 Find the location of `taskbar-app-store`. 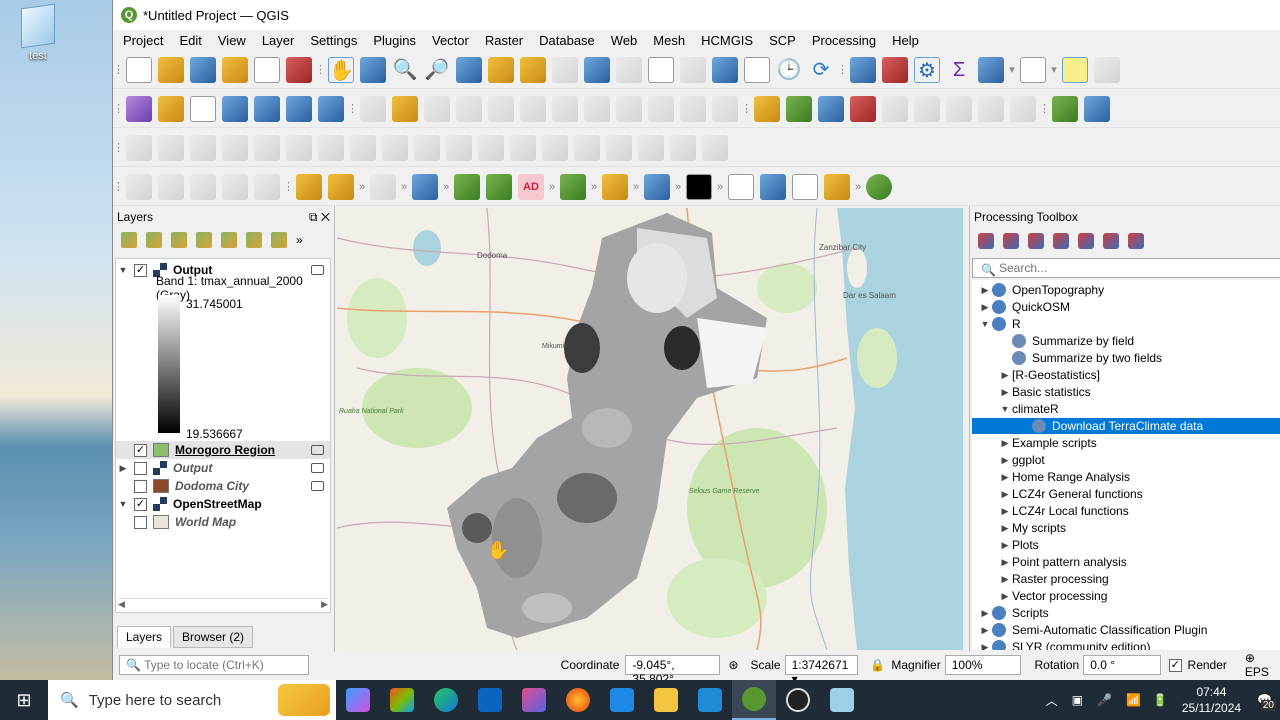

taskbar-app-store is located at coordinates (402, 700).